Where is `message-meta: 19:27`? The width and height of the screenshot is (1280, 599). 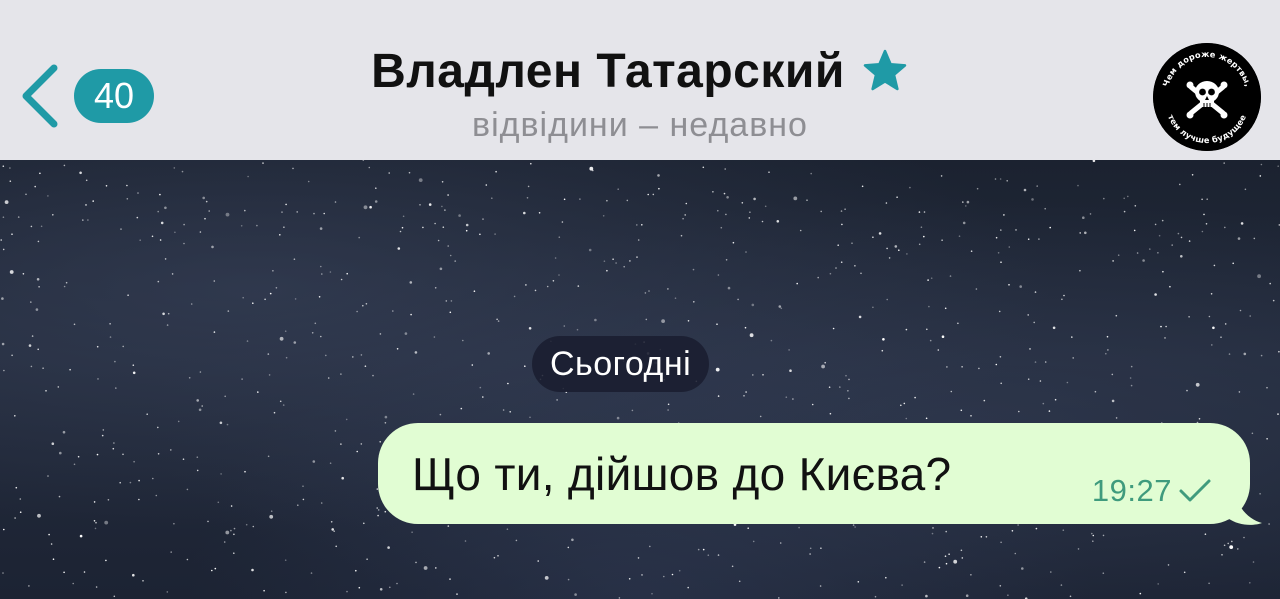
message-meta: 19:27 is located at coordinates (1152, 491).